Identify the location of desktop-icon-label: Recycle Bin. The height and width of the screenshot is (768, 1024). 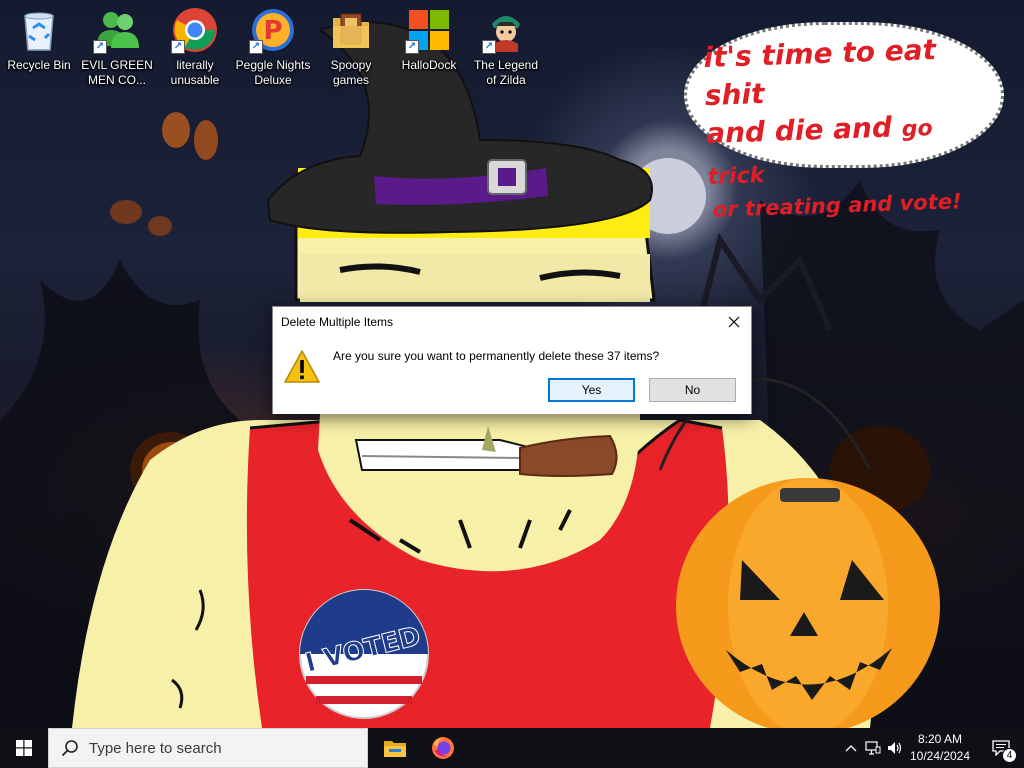
(39, 65).